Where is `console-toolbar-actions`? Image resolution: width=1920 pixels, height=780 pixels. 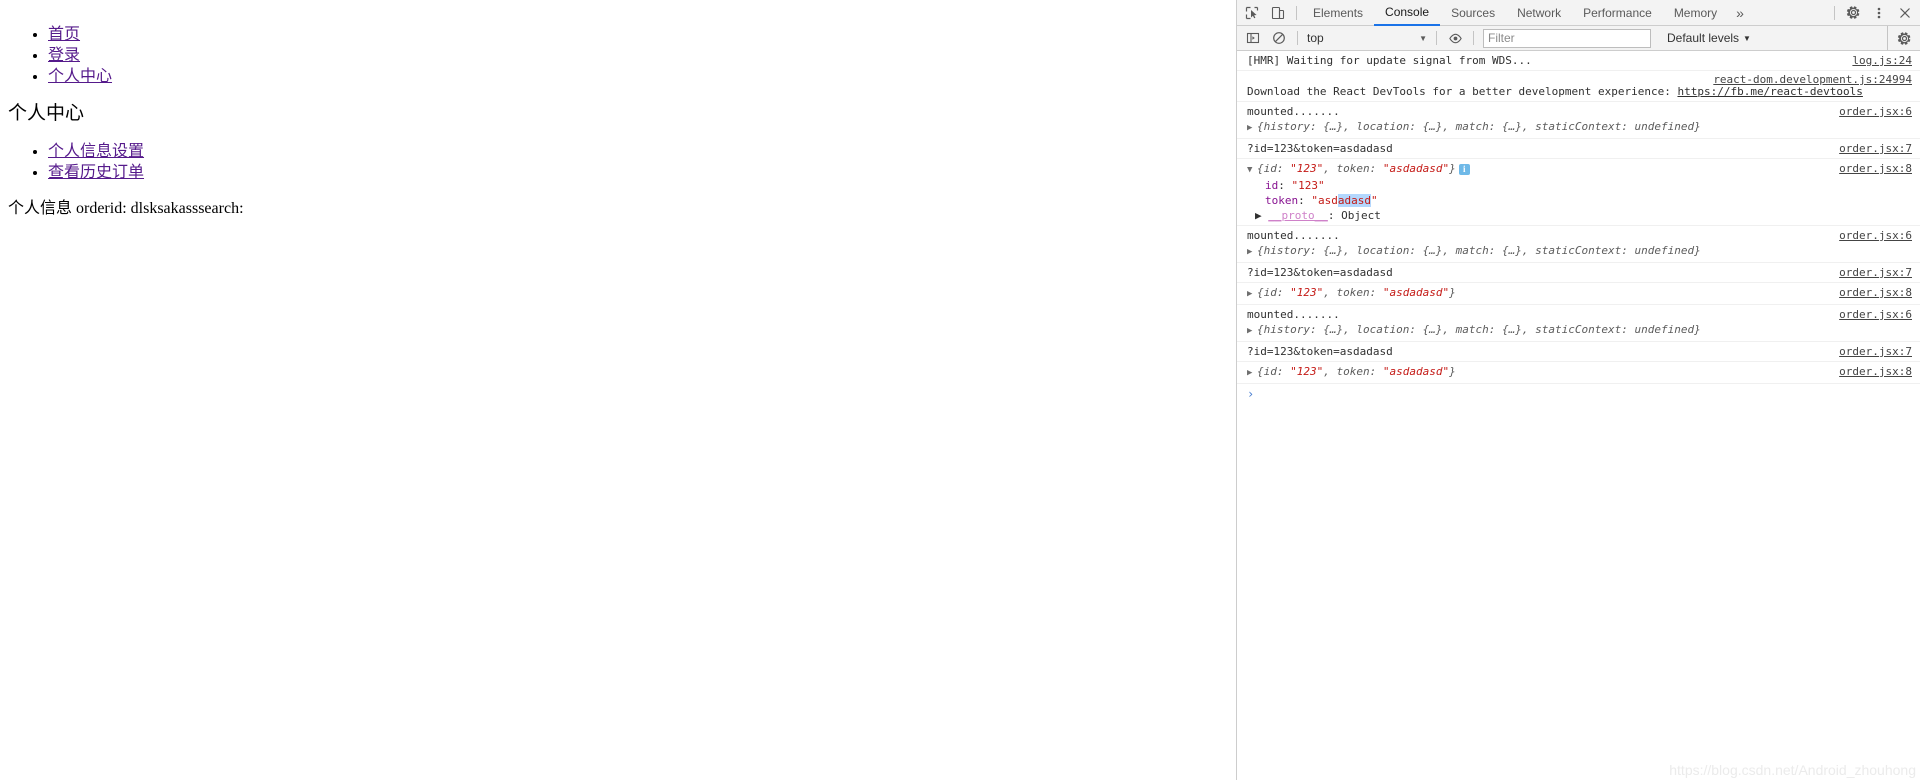 console-toolbar-actions is located at coordinates (1902, 38).